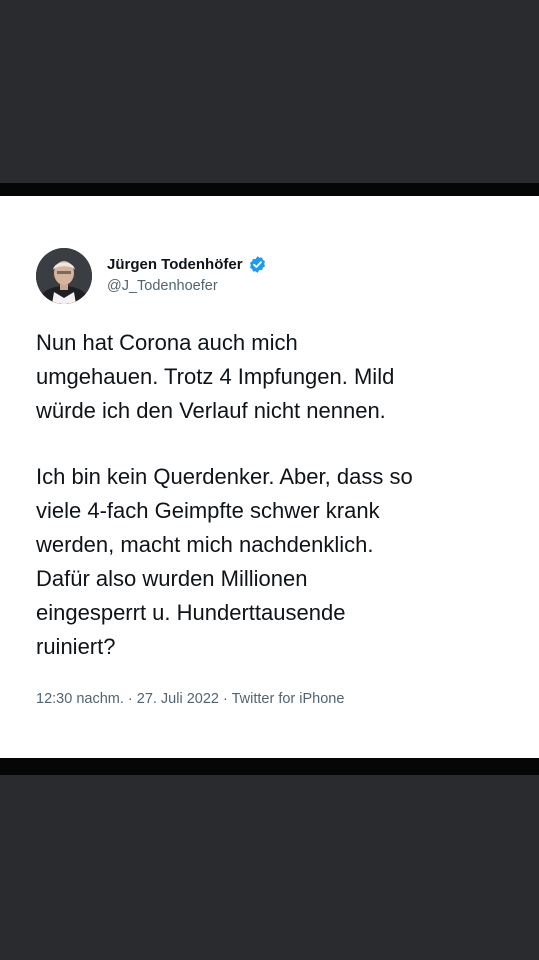 This screenshot has width=539, height=960. What do you see at coordinates (269, 766) in the screenshot?
I see `bottom-black-band` at bounding box center [269, 766].